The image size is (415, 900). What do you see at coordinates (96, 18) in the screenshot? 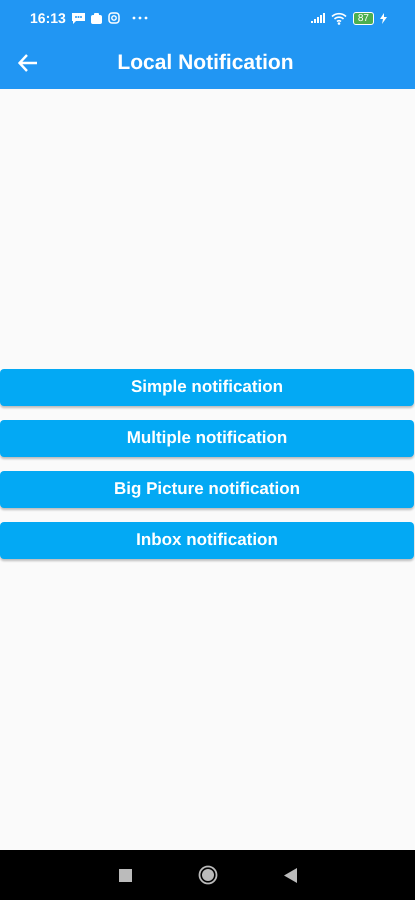
I see `app-icon` at bounding box center [96, 18].